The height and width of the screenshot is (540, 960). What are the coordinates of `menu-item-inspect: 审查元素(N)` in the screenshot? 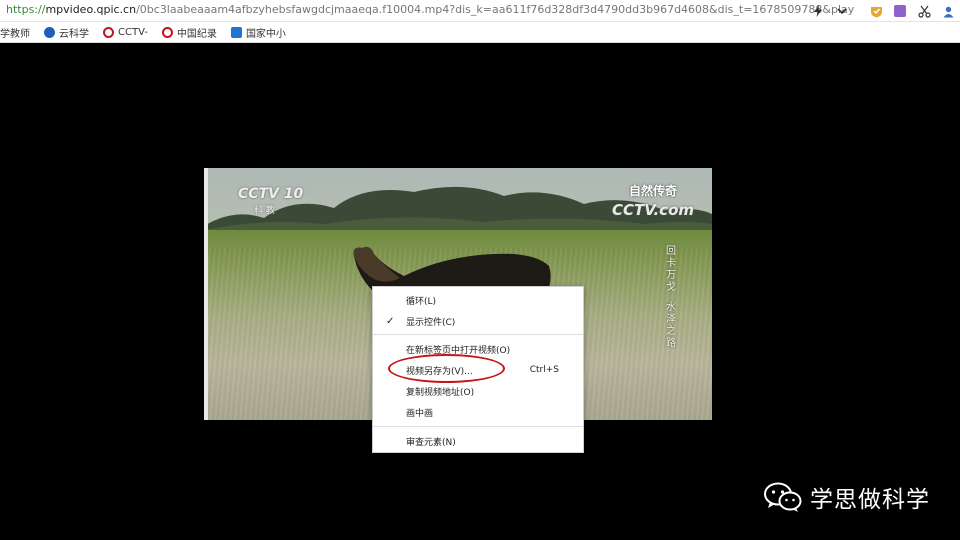 It's located at (478, 441).